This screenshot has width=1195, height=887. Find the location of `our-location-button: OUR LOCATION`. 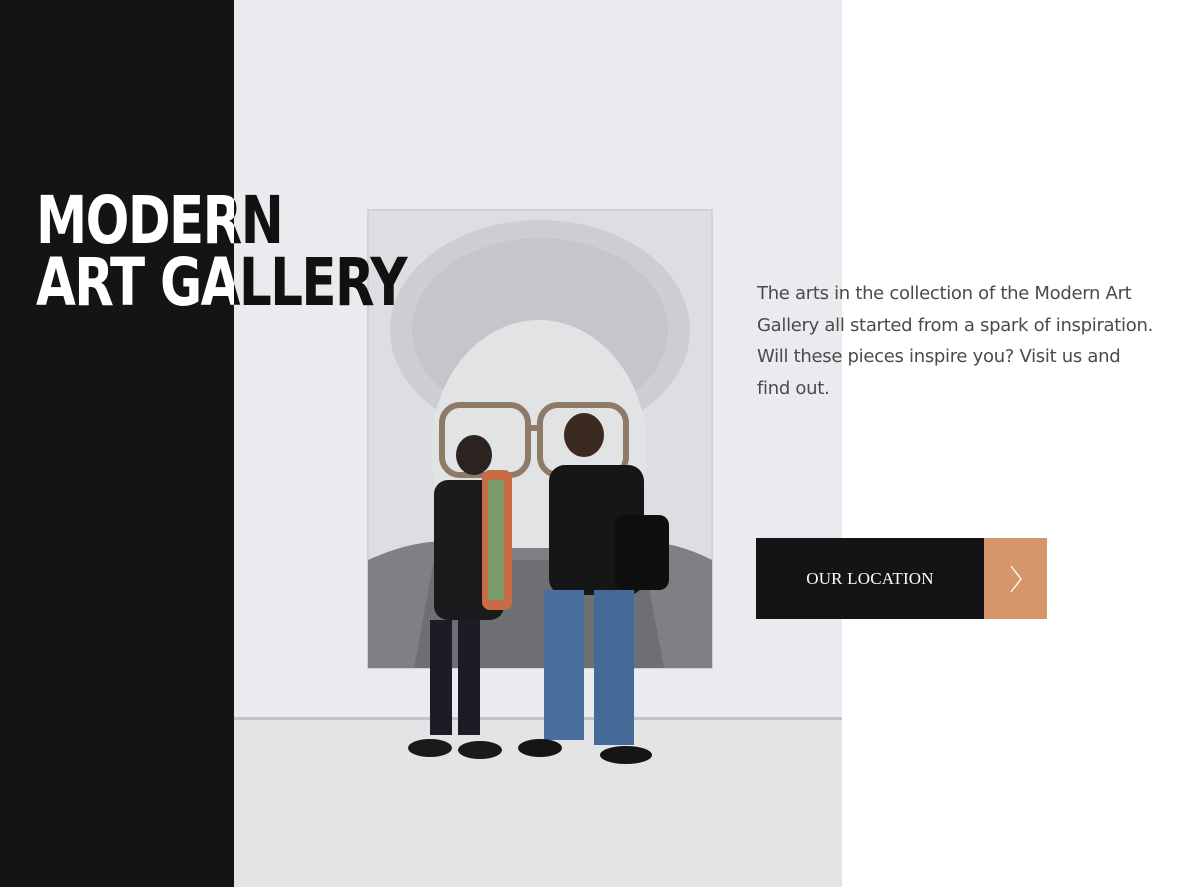

our-location-button: OUR LOCATION is located at coordinates (901, 578).